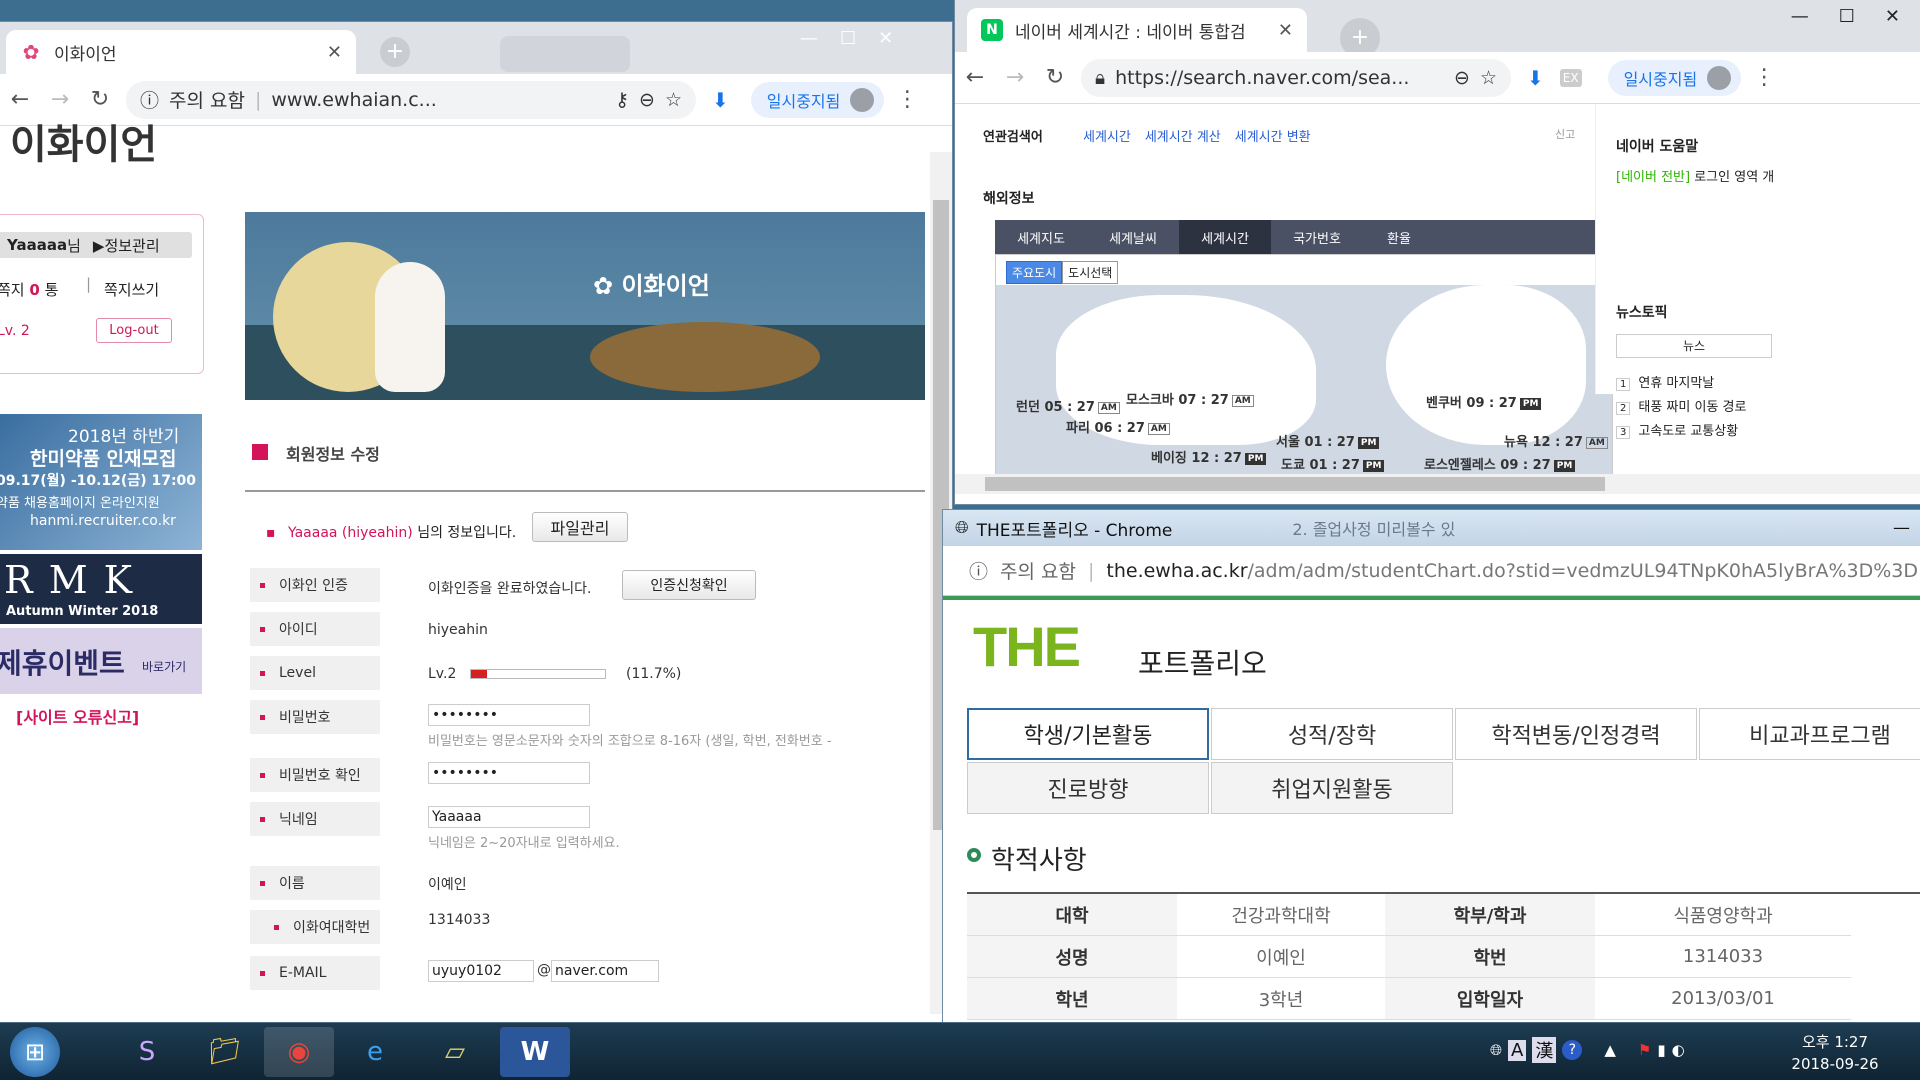  What do you see at coordinates (689, 585) in the screenshot?
I see `cert-request-button: 인증신청확인` at bounding box center [689, 585].